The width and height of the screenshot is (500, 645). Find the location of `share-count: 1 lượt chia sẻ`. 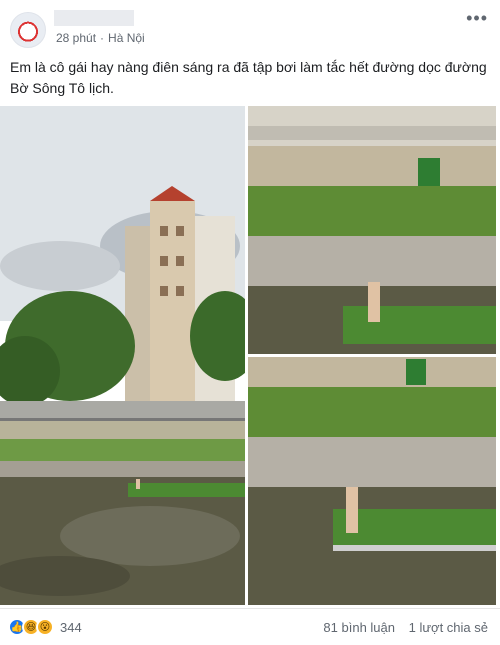

share-count: 1 lượt chia sẻ is located at coordinates (448, 627).